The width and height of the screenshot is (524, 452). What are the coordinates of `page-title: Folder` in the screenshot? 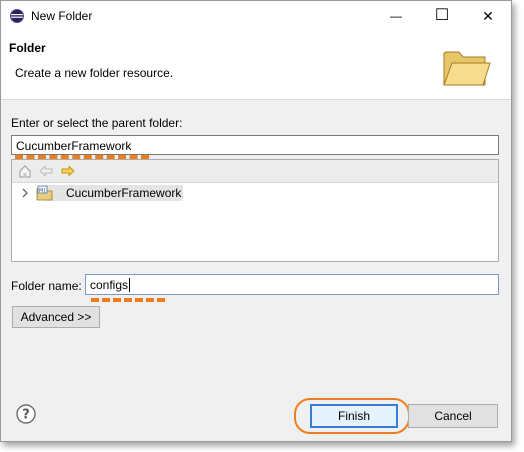 It's located at (27, 48).